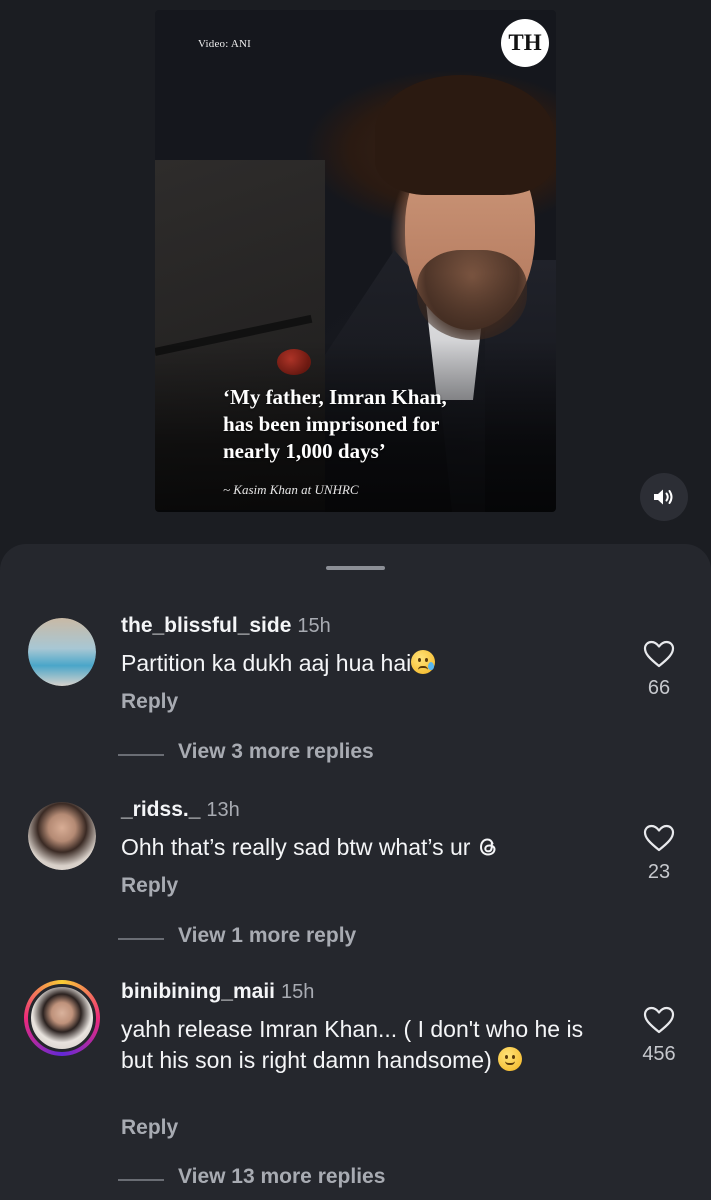  I want to click on timestamp: 13h, so click(223, 810).